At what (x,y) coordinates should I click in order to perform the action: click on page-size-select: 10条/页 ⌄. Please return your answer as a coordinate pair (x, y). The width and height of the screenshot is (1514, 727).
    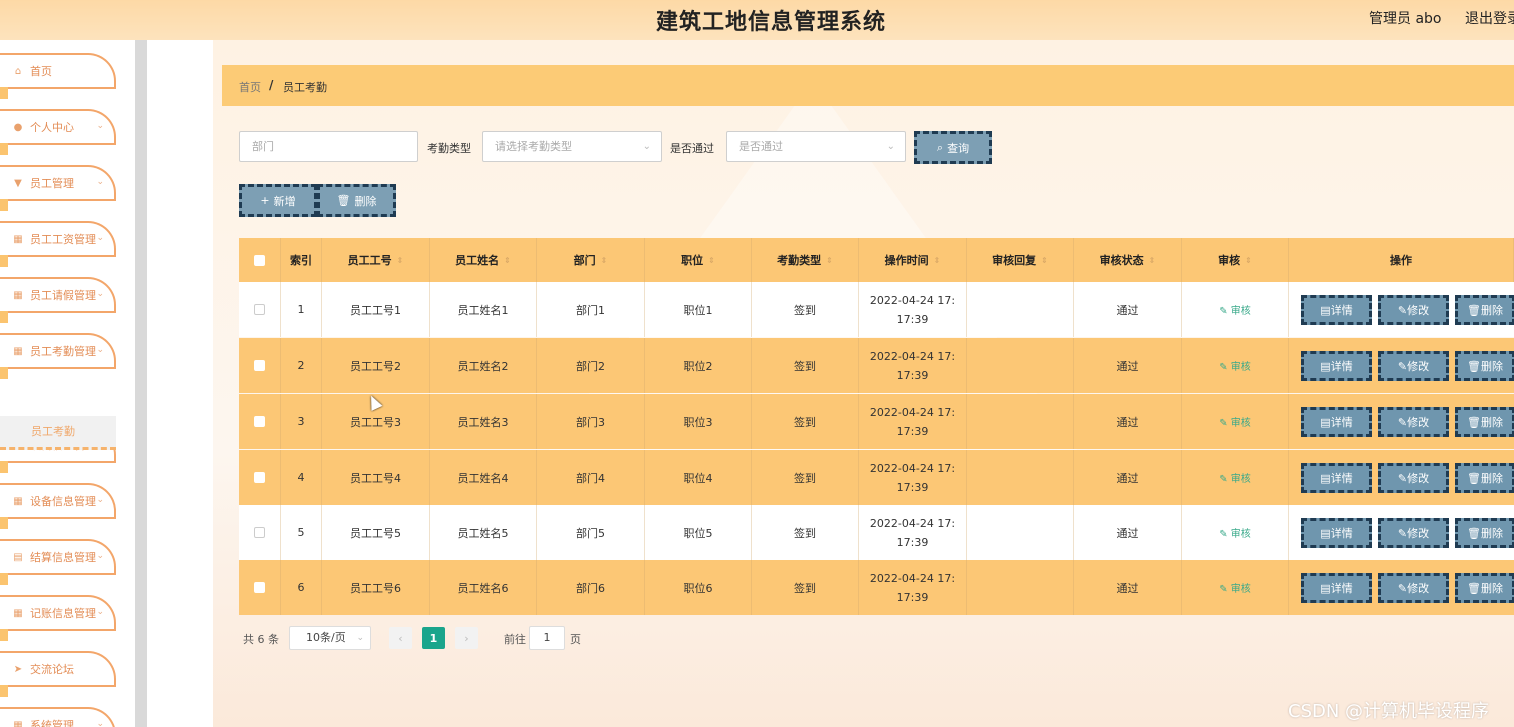
    Looking at the image, I should click on (330, 638).